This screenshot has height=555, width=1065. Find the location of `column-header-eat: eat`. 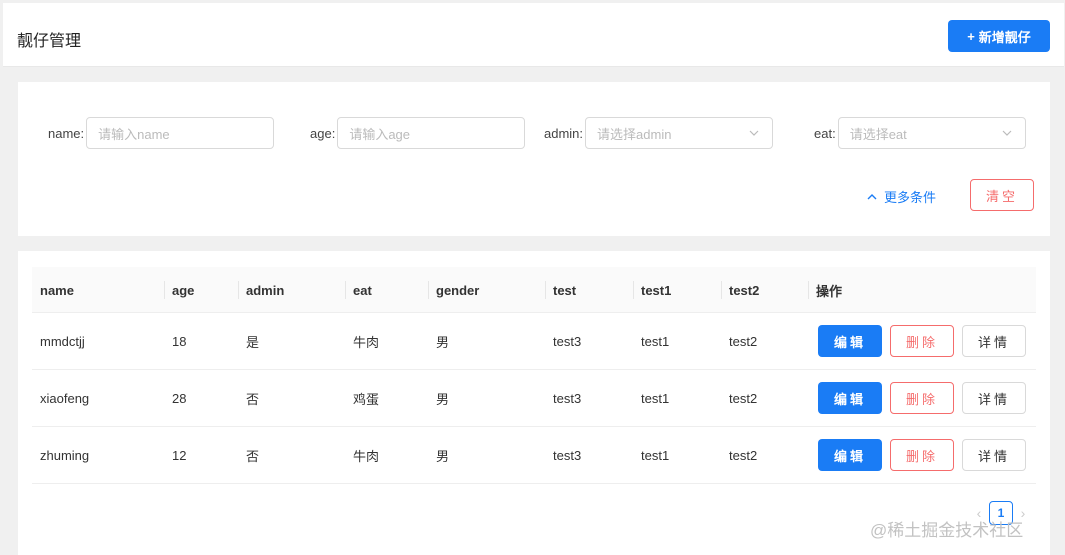

column-header-eat: eat is located at coordinates (358, 290).